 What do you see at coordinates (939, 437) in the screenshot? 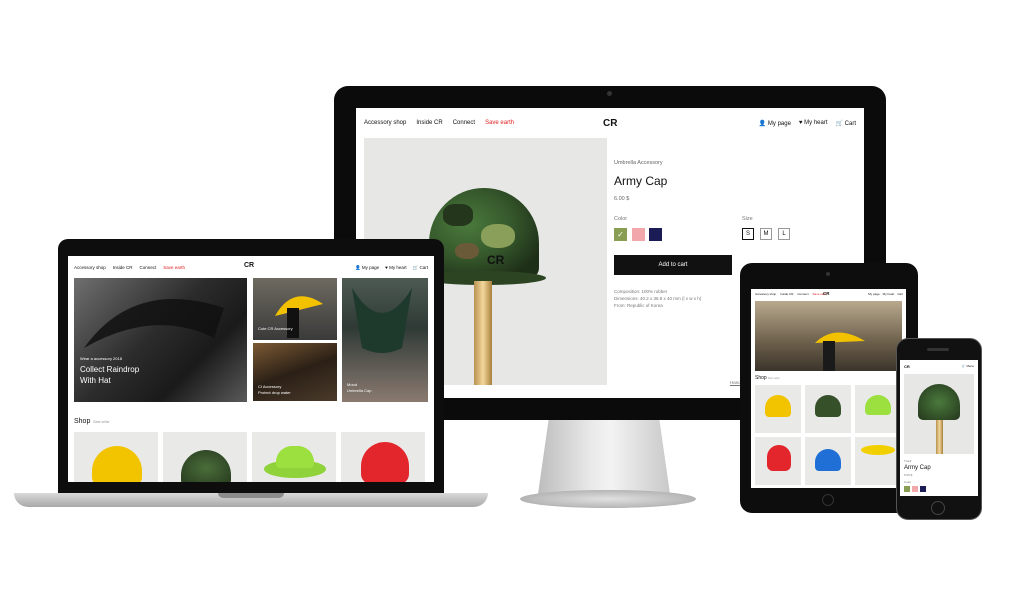
I see `phone-umbrella-handle` at bounding box center [939, 437].